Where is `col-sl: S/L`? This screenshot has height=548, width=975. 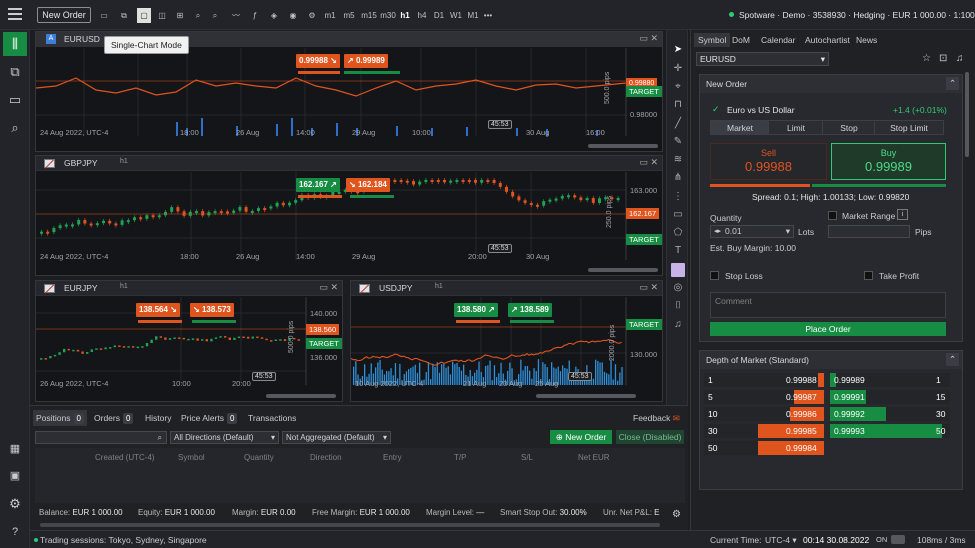
col-sl: S/L is located at coordinates (527, 457).